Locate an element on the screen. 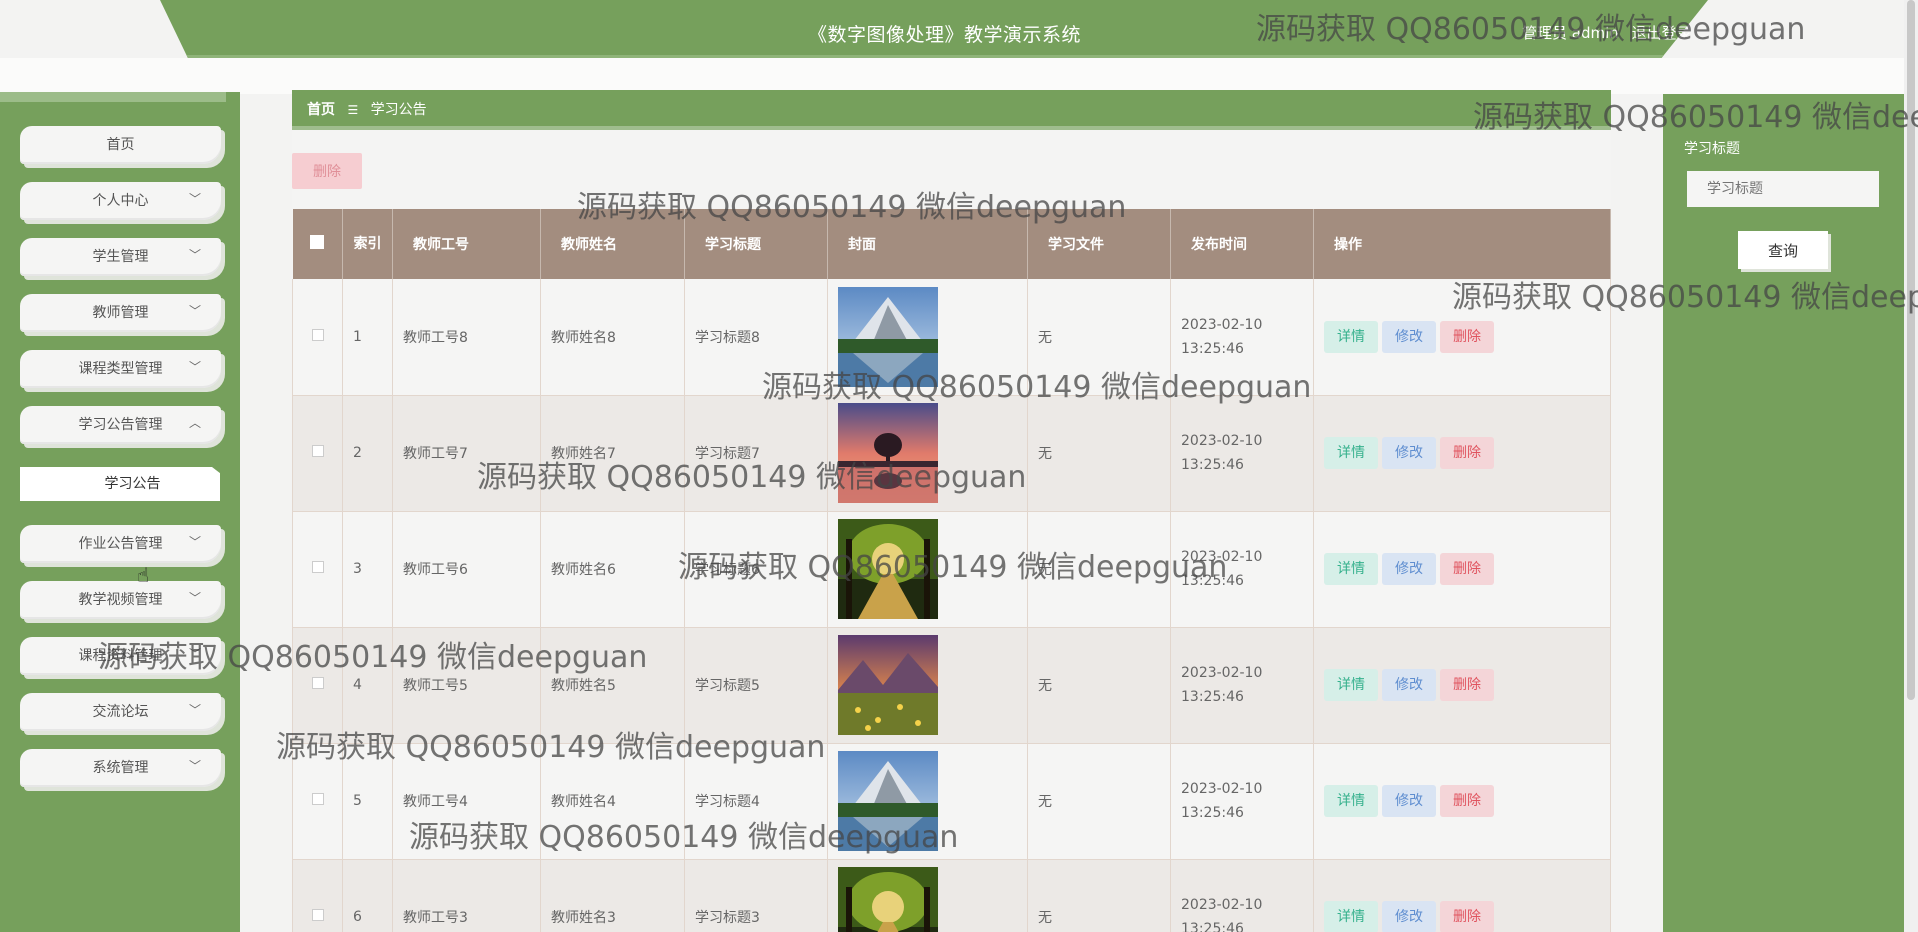 This screenshot has width=1918, height=932. sidebar-item-label: 系统管理 is located at coordinates (120, 768).